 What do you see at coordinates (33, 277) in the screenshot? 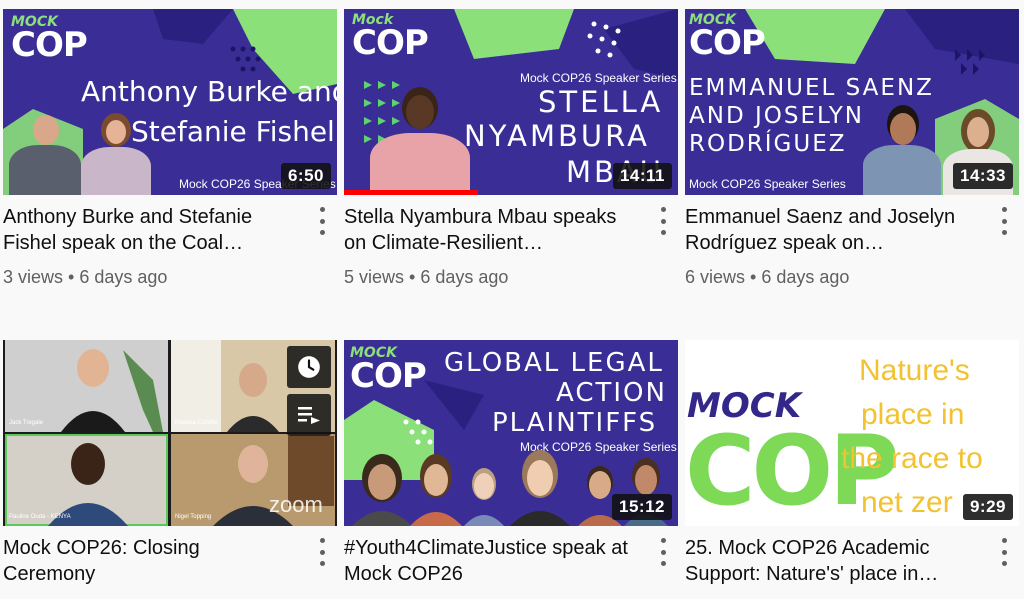
I see `view-count: 3 views` at bounding box center [33, 277].